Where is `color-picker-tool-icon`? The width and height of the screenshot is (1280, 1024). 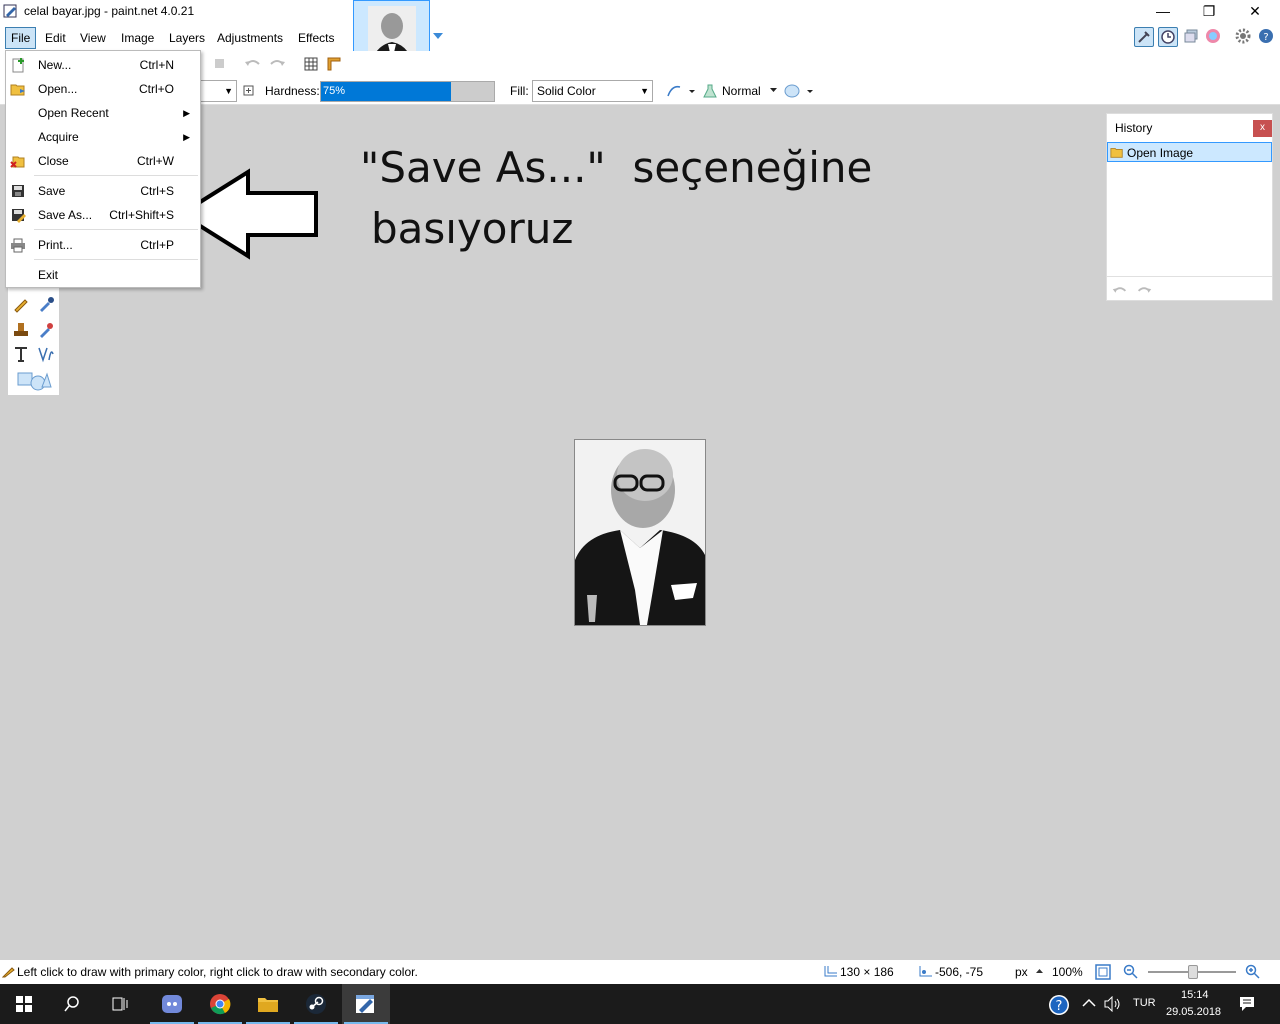
color-picker-tool-icon is located at coordinates (46, 304).